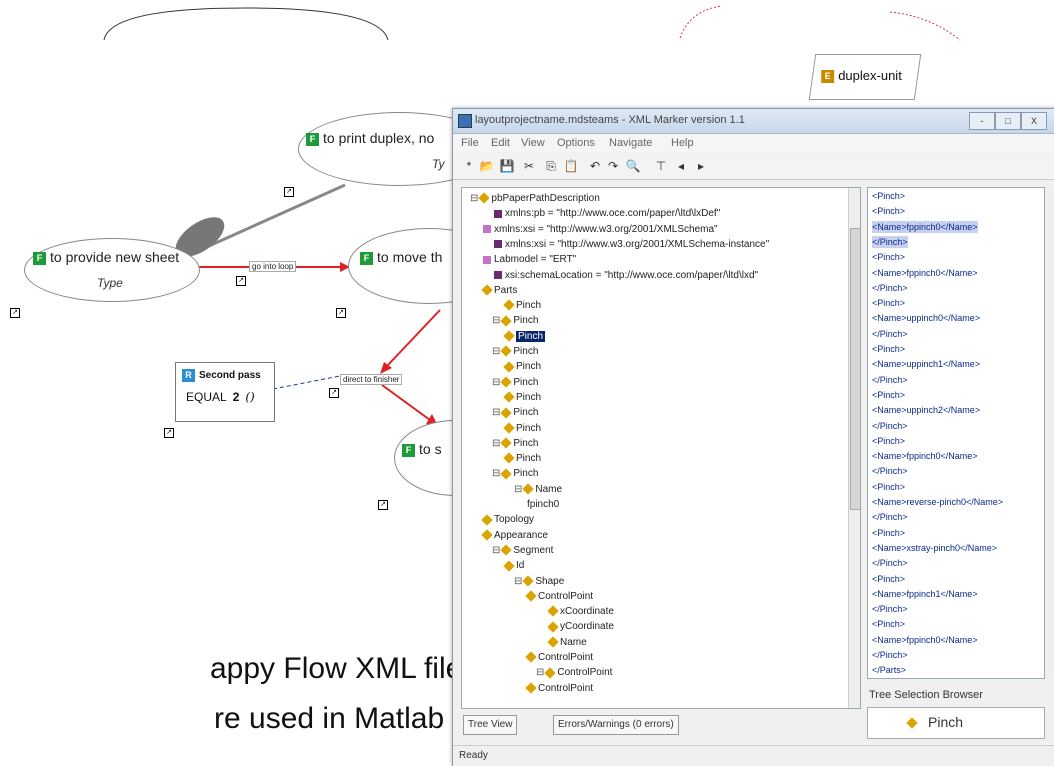 The image size is (1054, 766). What do you see at coordinates (865, 77) in the screenshot?
I see `node-duplex-unit: Eduplex-unit` at bounding box center [865, 77].